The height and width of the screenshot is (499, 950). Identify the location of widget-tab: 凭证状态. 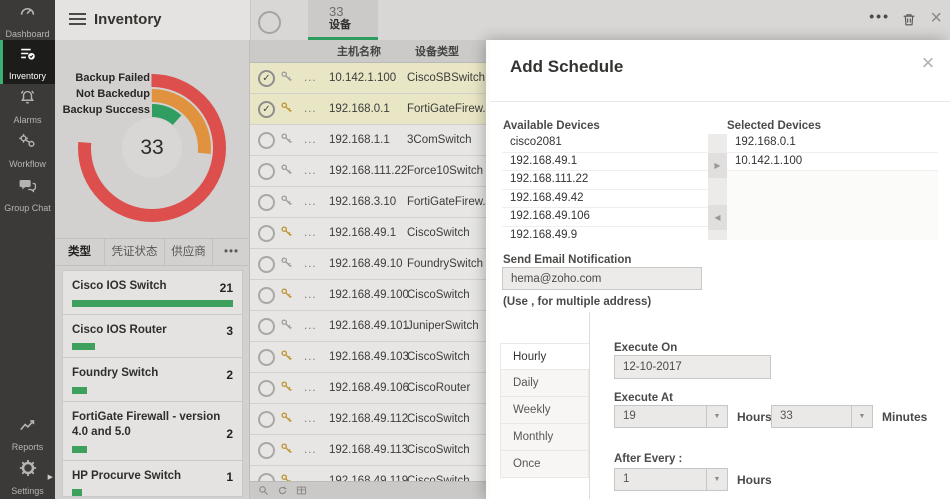
(135, 252).